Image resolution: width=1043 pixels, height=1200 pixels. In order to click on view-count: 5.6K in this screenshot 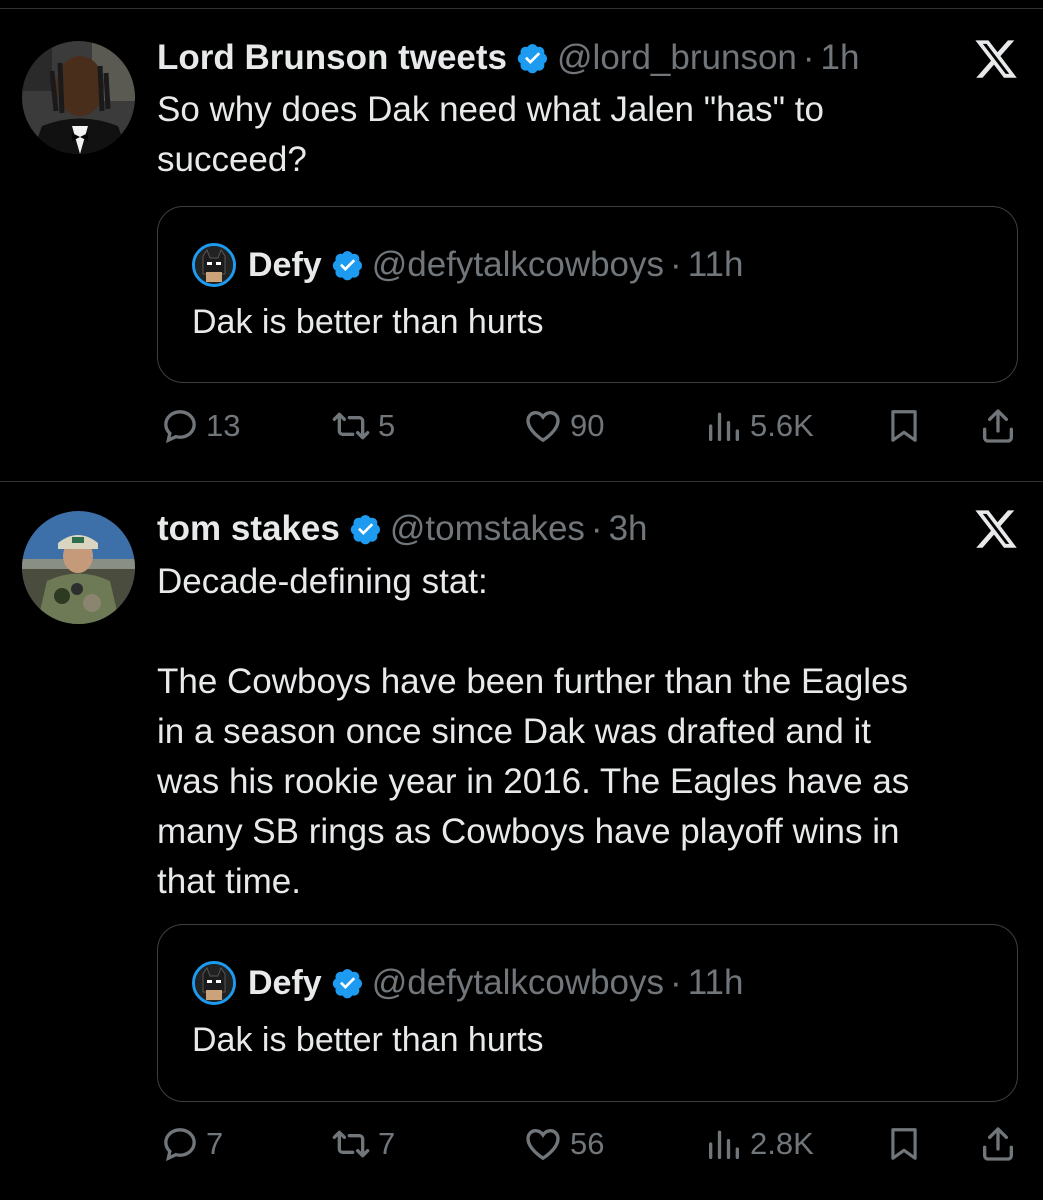, I will do `click(782, 425)`.